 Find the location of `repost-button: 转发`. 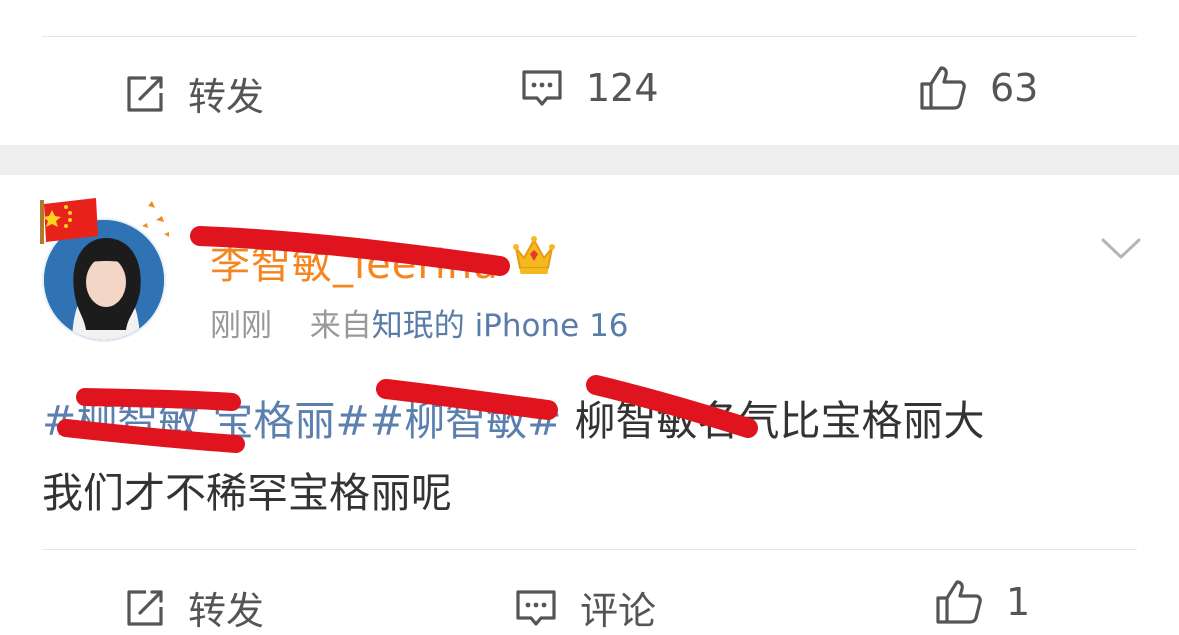

repost-button: 转发 is located at coordinates (194, 607).